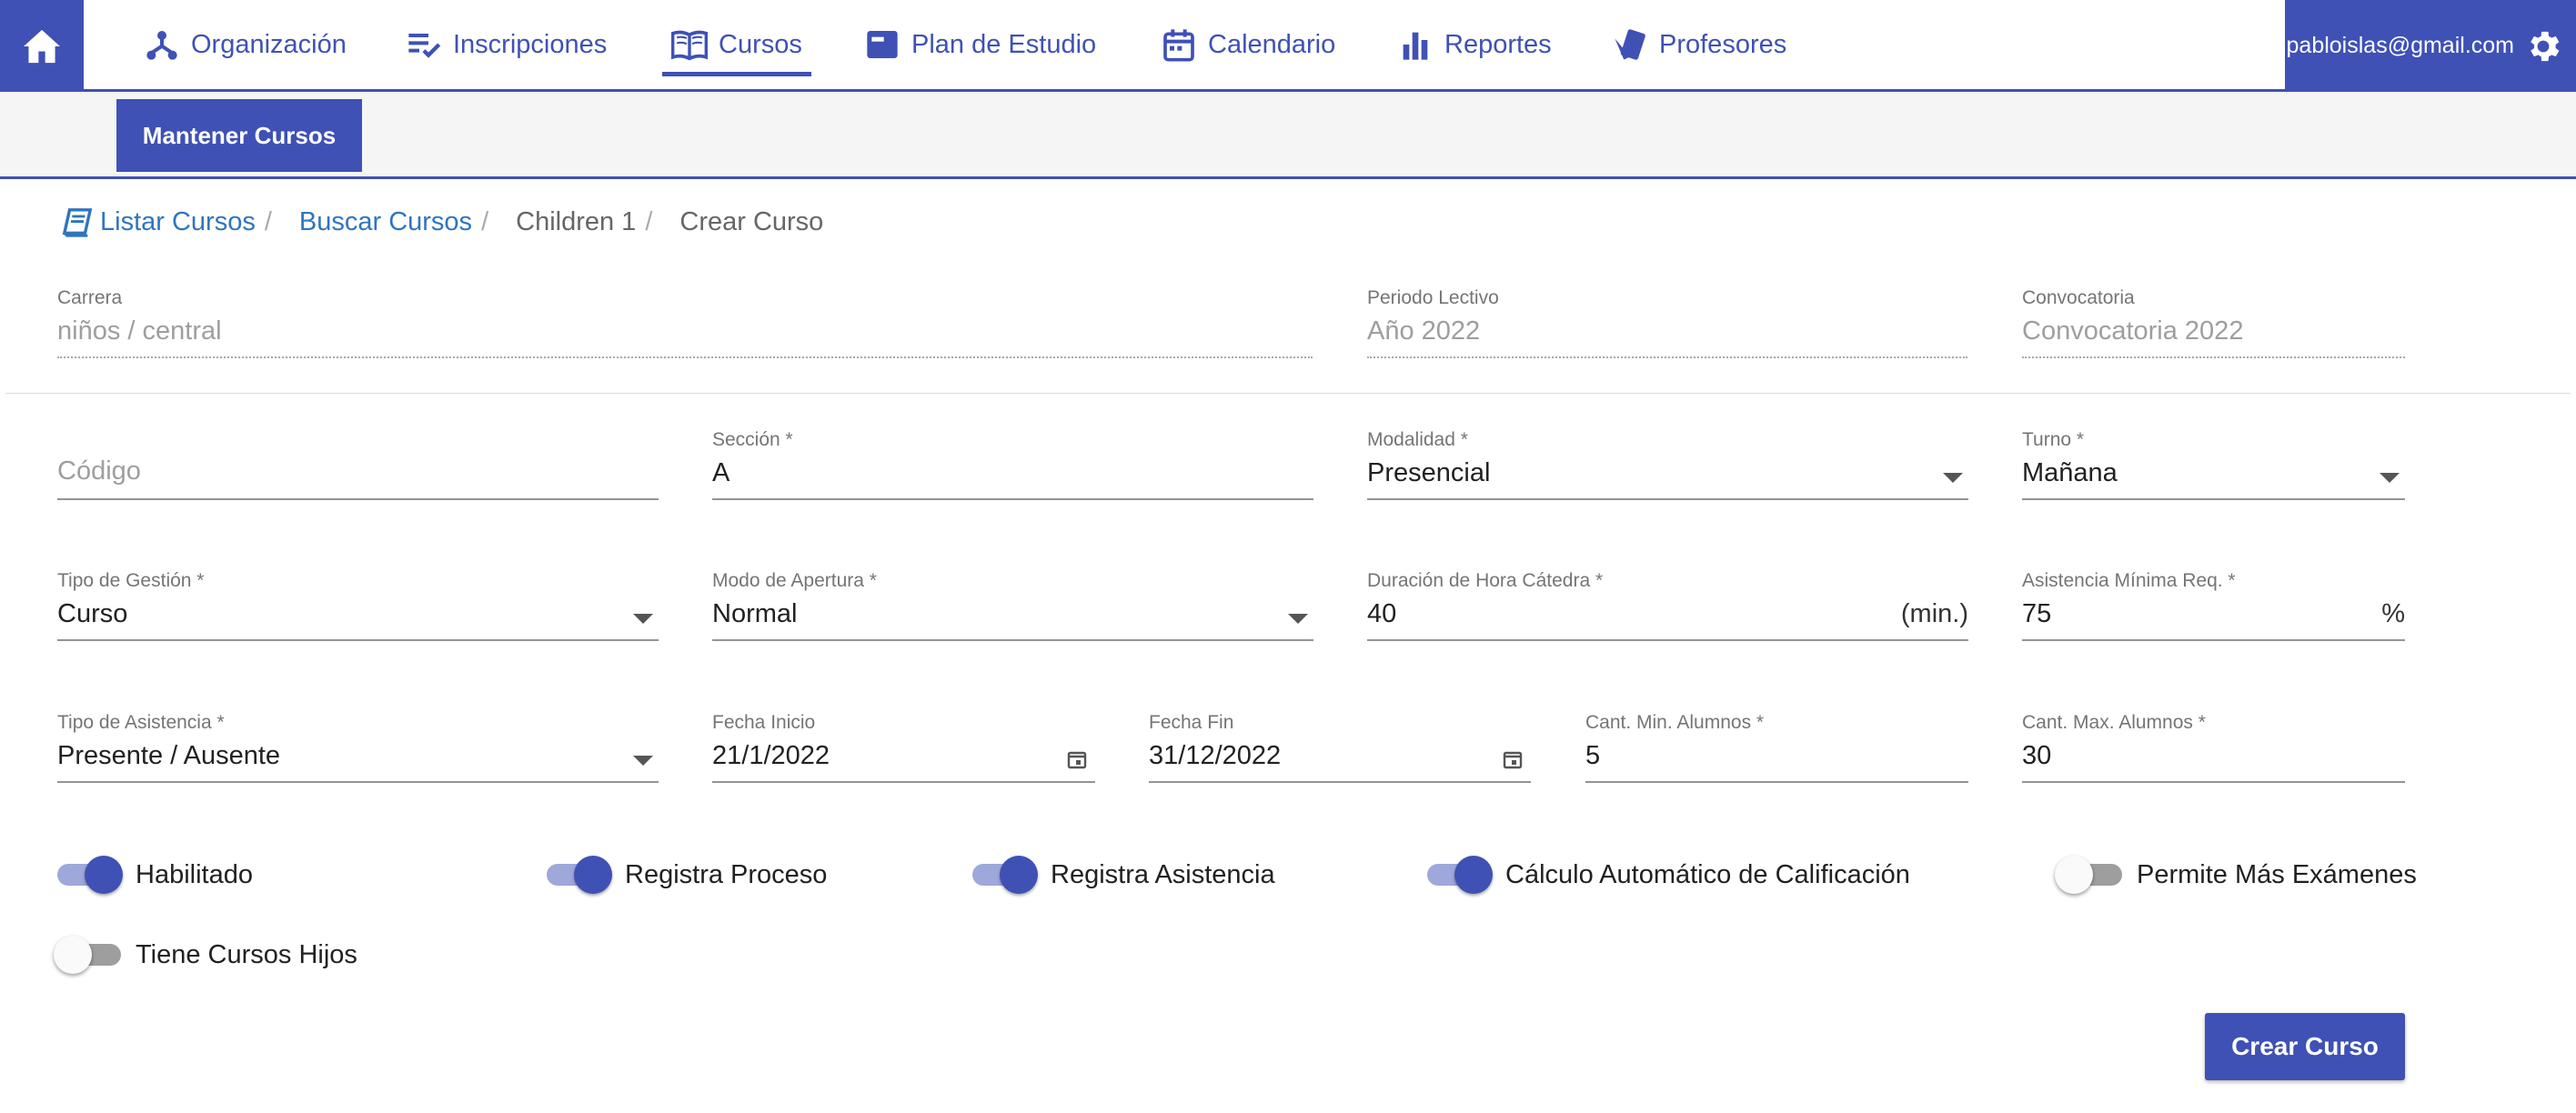 The image size is (2576, 1113). I want to click on convocatoria-label: Convocatoria, so click(2078, 297).